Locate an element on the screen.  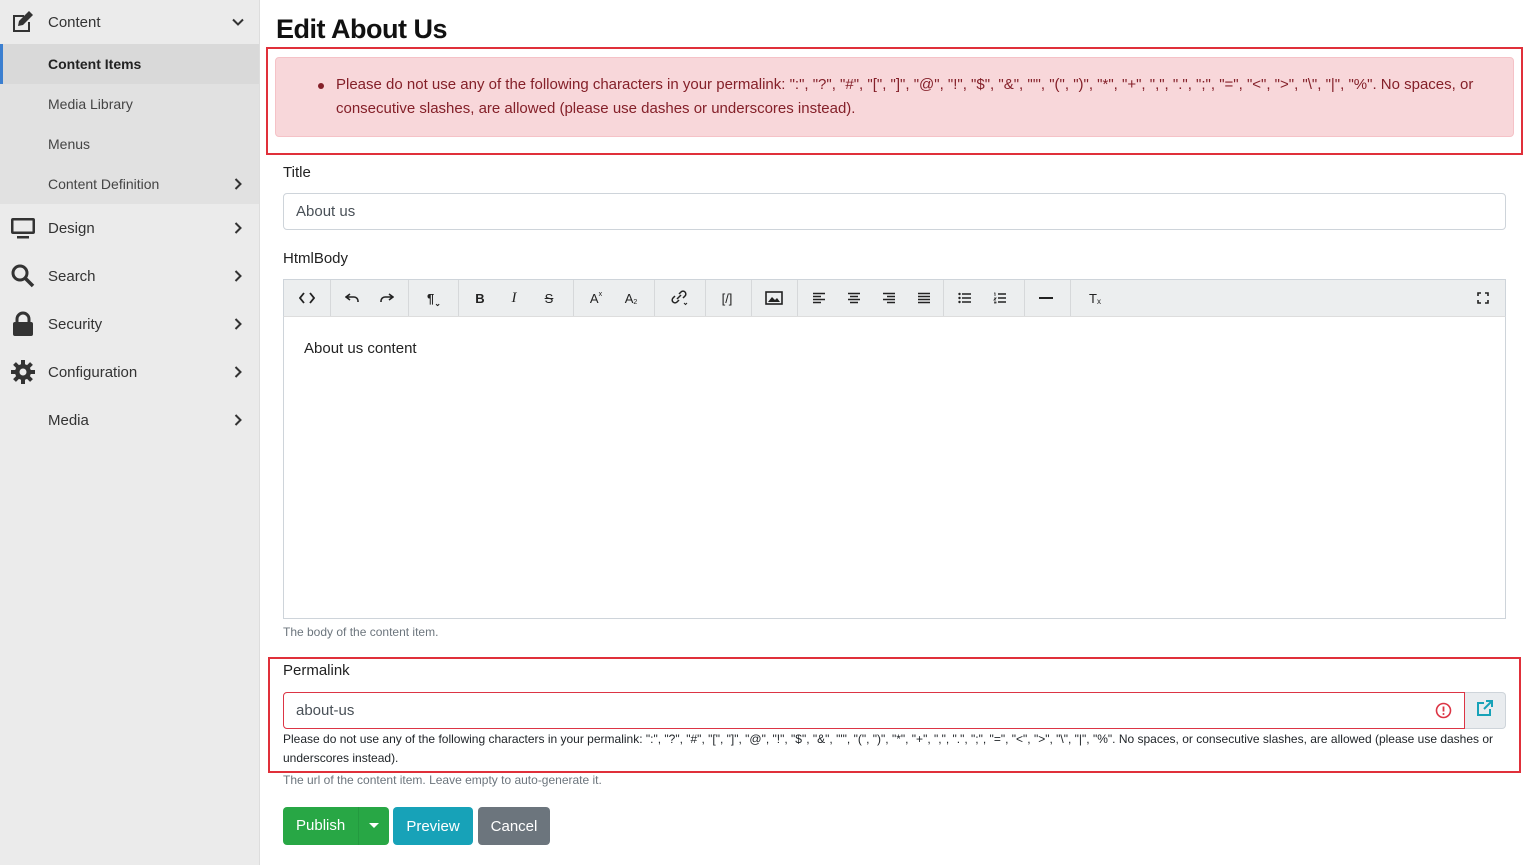
align-center-icon is located at coordinates (854, 298).